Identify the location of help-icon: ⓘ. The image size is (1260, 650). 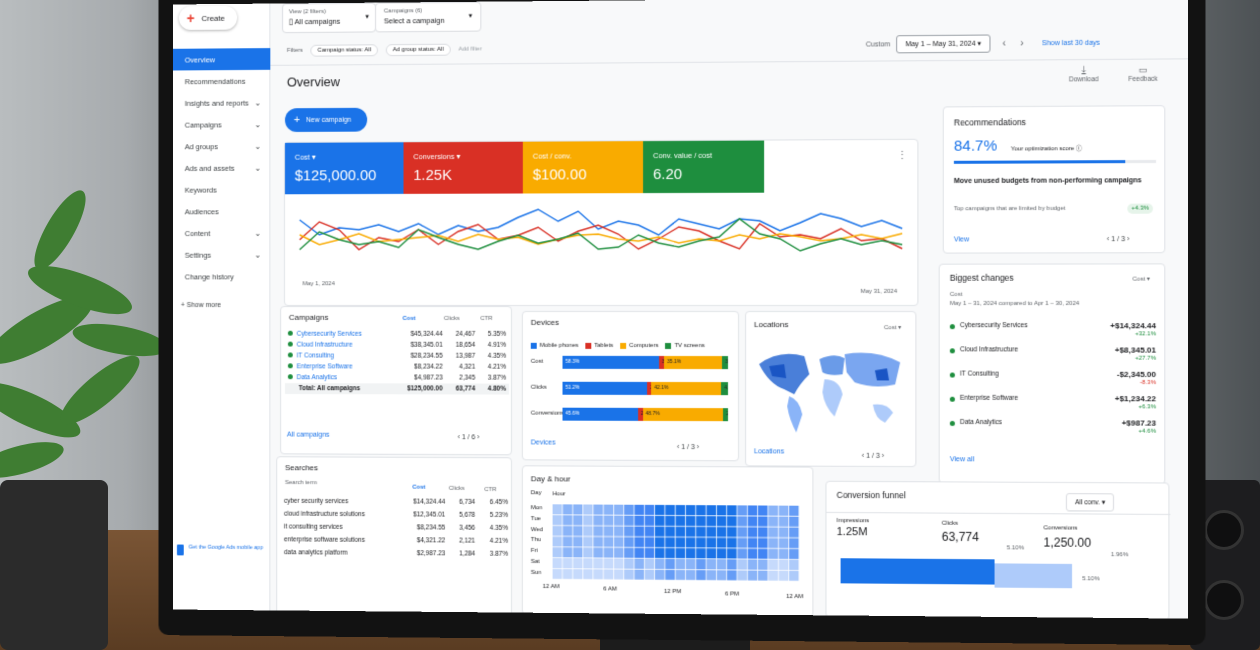
(1079, 149).